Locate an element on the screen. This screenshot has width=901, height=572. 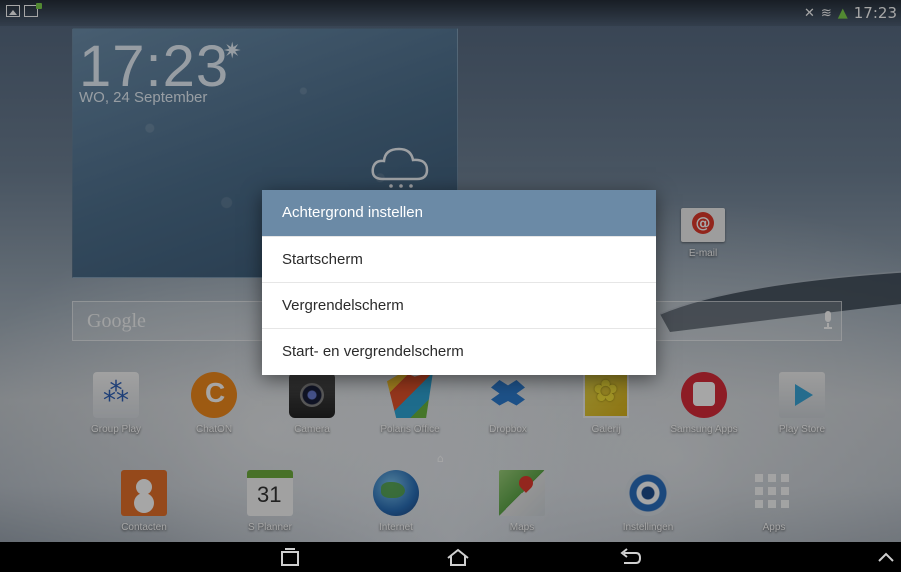
chevron-up-button is located at coordinates (883, 557).